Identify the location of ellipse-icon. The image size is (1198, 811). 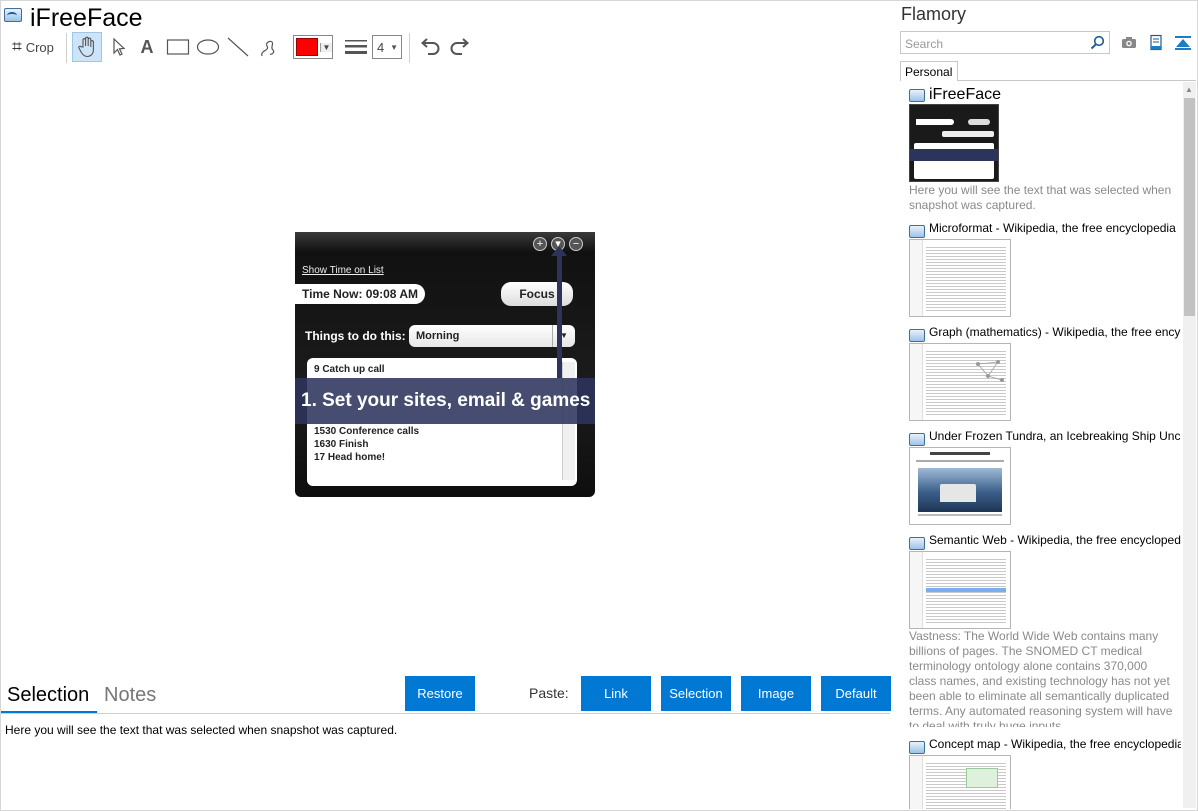
(208, 47).